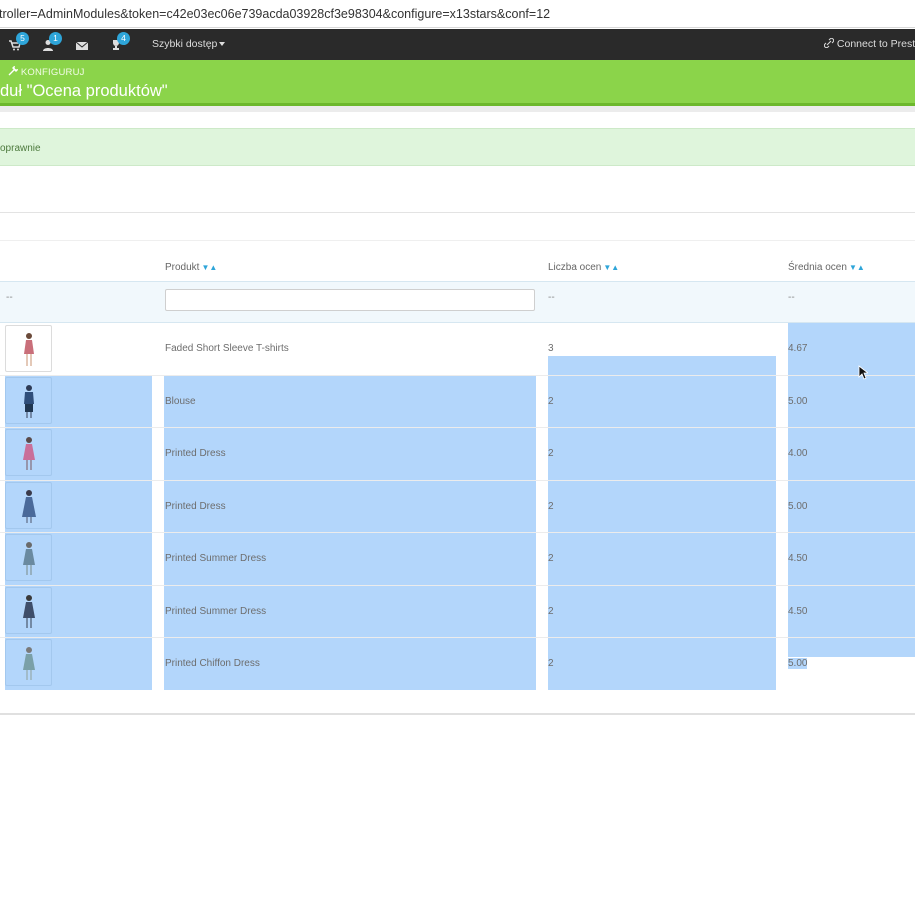 The width and height of the screenshot is (915, 915). I want to click on user-icon: 1, so click(52, 42).